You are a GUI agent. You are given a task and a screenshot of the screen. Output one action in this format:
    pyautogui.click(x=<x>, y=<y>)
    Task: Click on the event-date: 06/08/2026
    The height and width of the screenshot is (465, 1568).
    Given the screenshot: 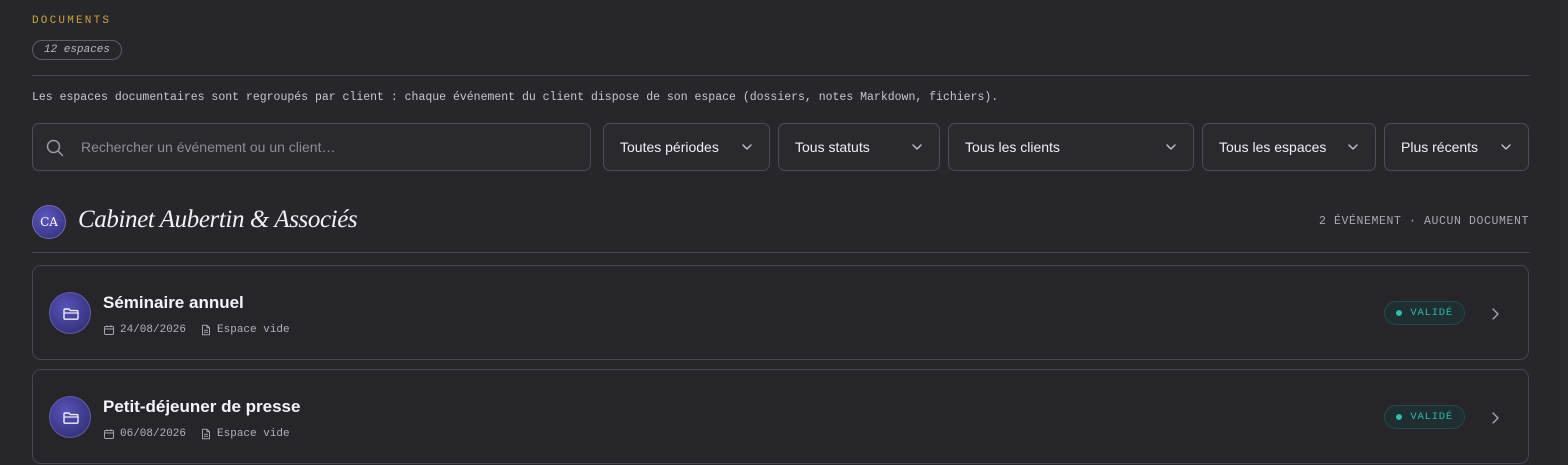 What is the action you would take?
    pyautogui.click(x=153, y=434)
    